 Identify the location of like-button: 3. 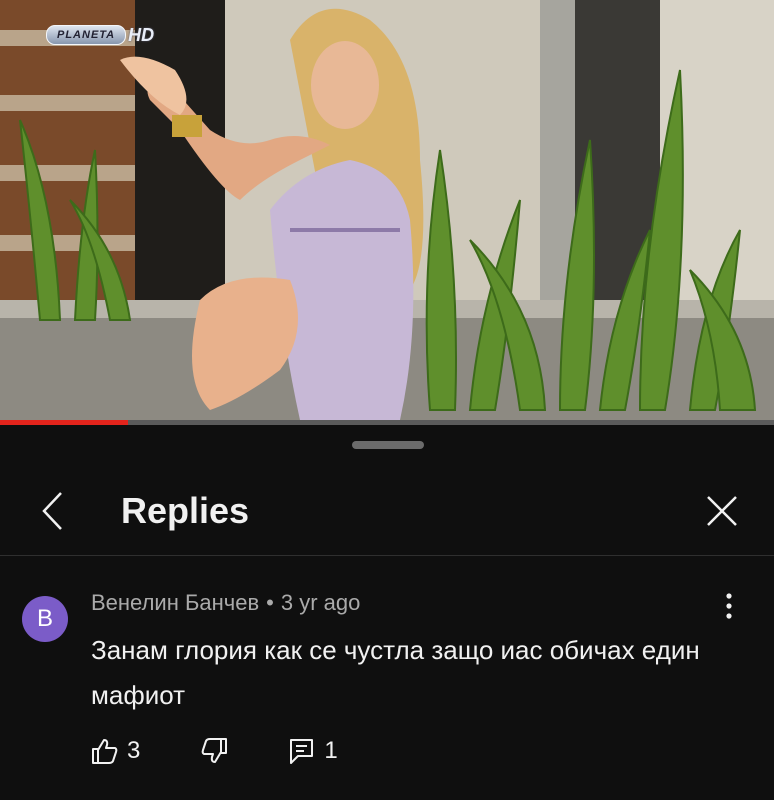
(115, 751).